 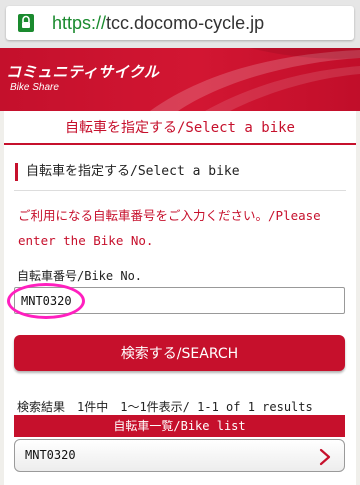 I want to click on result-summary: 検索結果 1件中 1〜1件表示/ 1-1 of 1 results, so click(x=165, y=407).